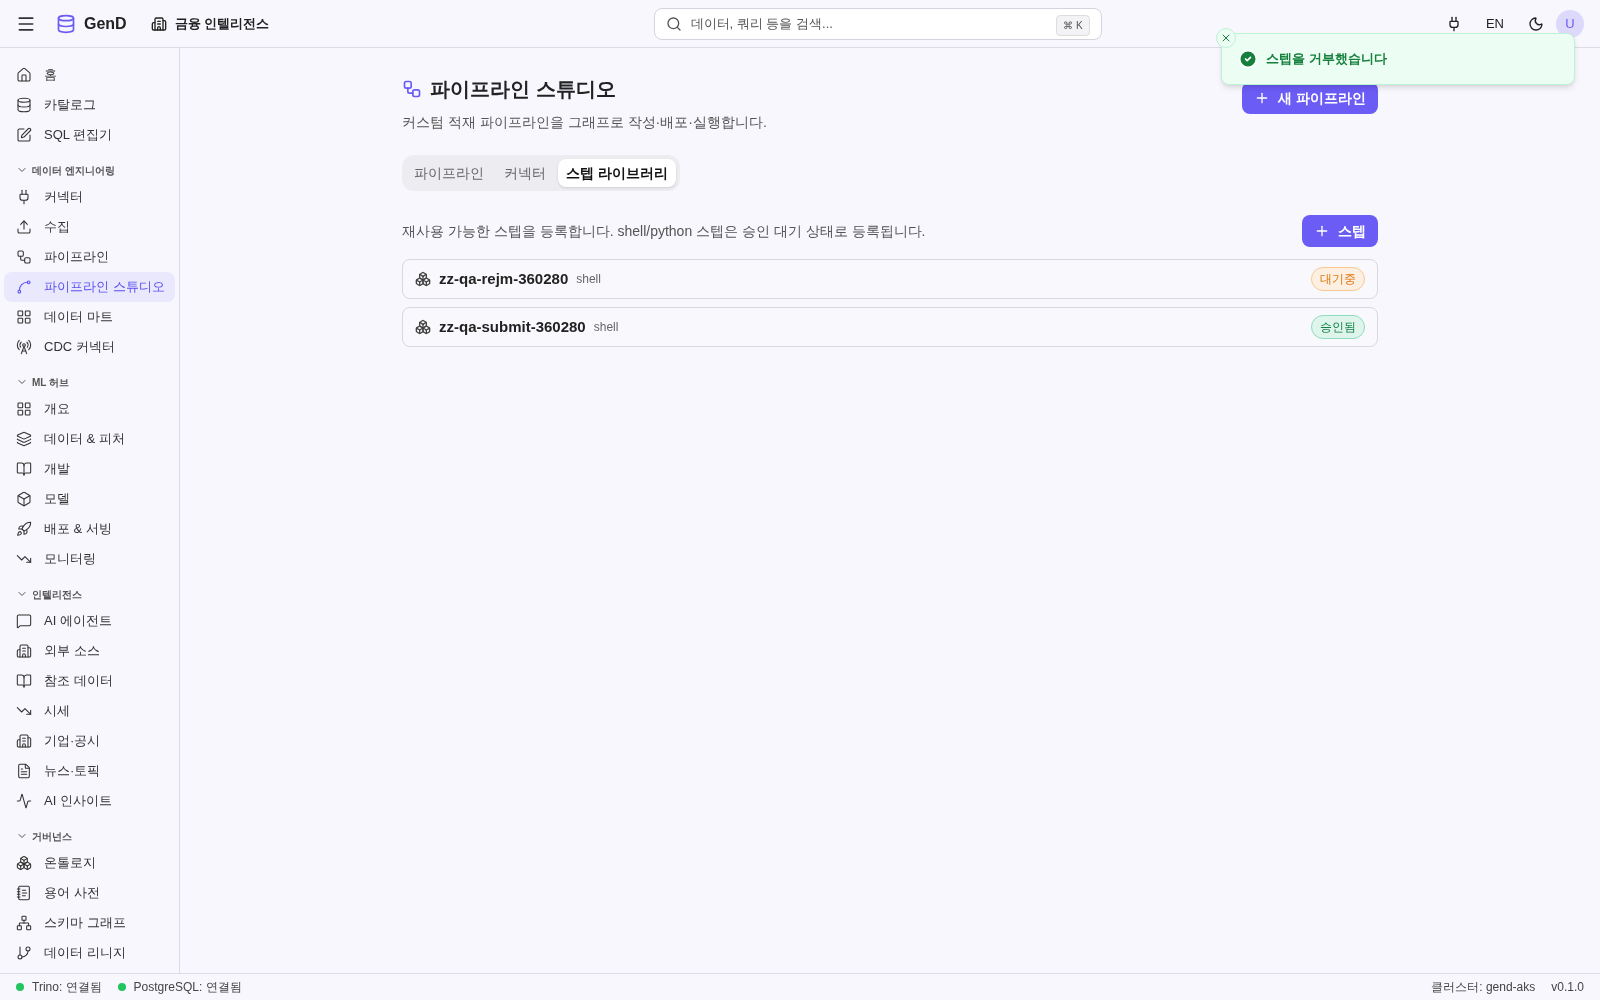 This screenshot has height=1000, width=1600. I want to click on sidebar-item: 파이프라인 스튜디오, so click(89, 287).